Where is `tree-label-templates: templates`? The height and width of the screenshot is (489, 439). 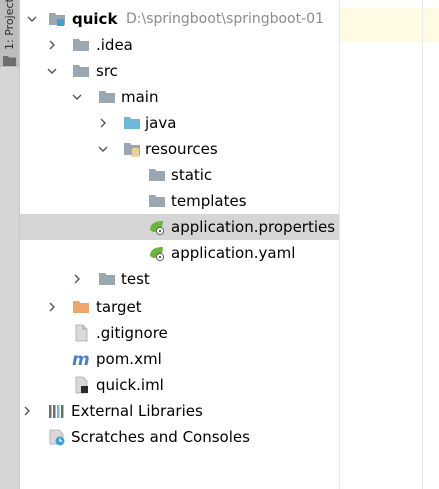
tree-label-templates: templates is located at coordinates (209, 201).